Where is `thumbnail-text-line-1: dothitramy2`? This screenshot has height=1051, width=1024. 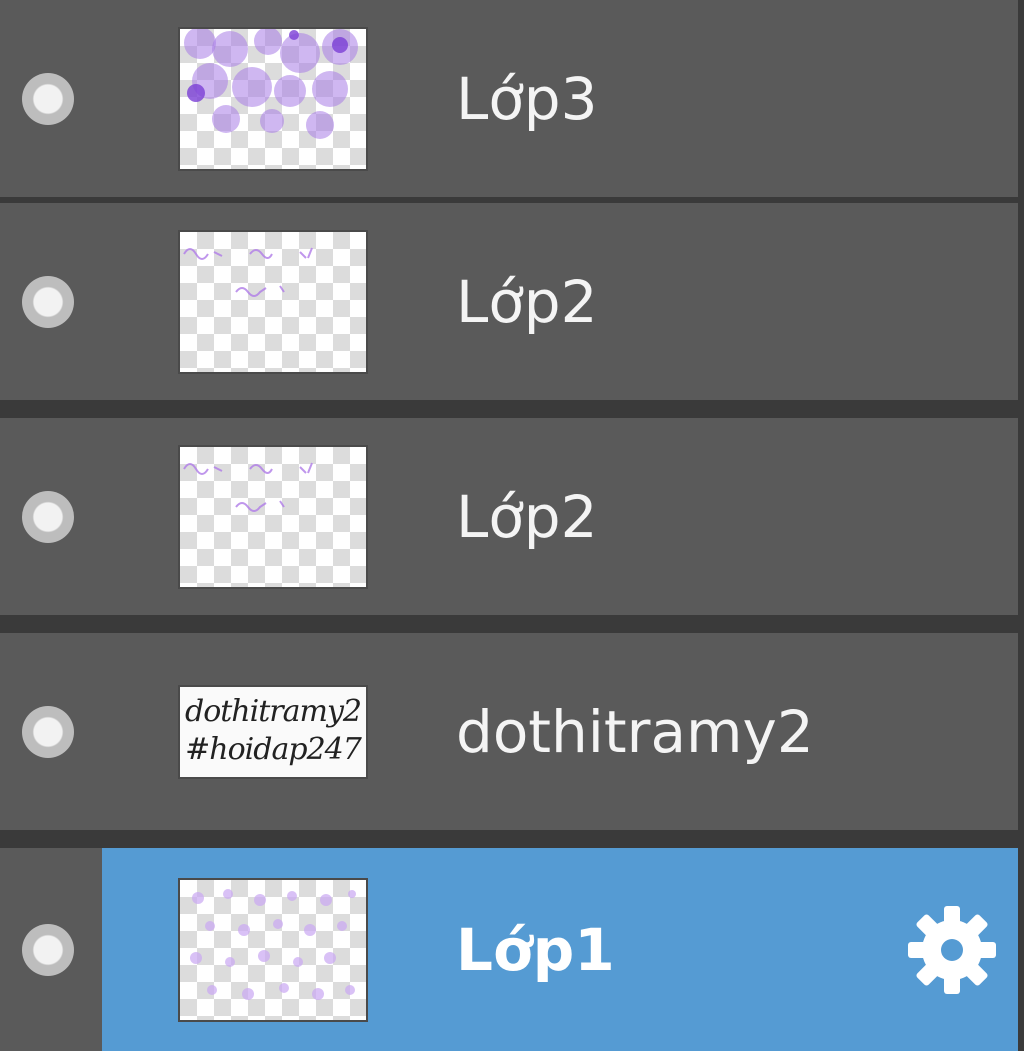 thumbnail-text-line-1: dothitramy2 is located at coordinates (273, 711).